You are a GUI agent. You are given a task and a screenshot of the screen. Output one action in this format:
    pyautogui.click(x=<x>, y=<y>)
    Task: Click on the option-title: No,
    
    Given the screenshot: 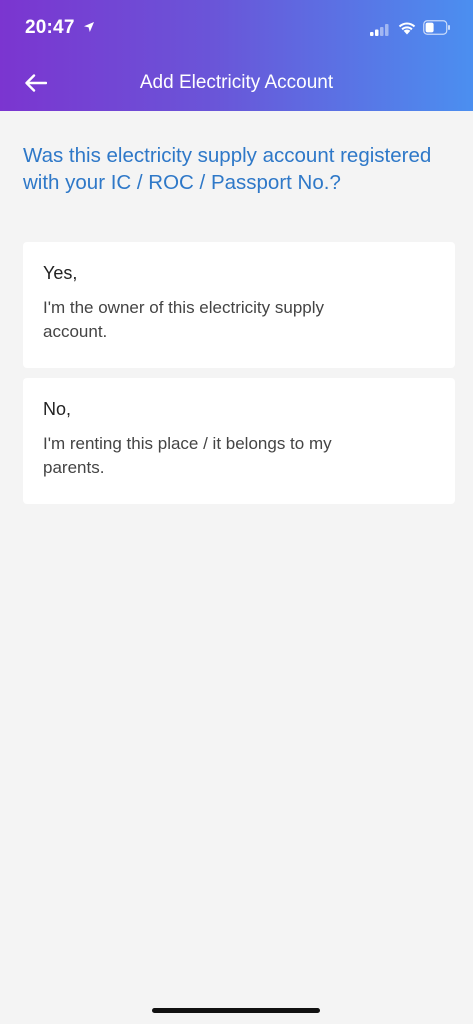 What is the action you would take?
    pyautogui.click(x=57, y=409)
    